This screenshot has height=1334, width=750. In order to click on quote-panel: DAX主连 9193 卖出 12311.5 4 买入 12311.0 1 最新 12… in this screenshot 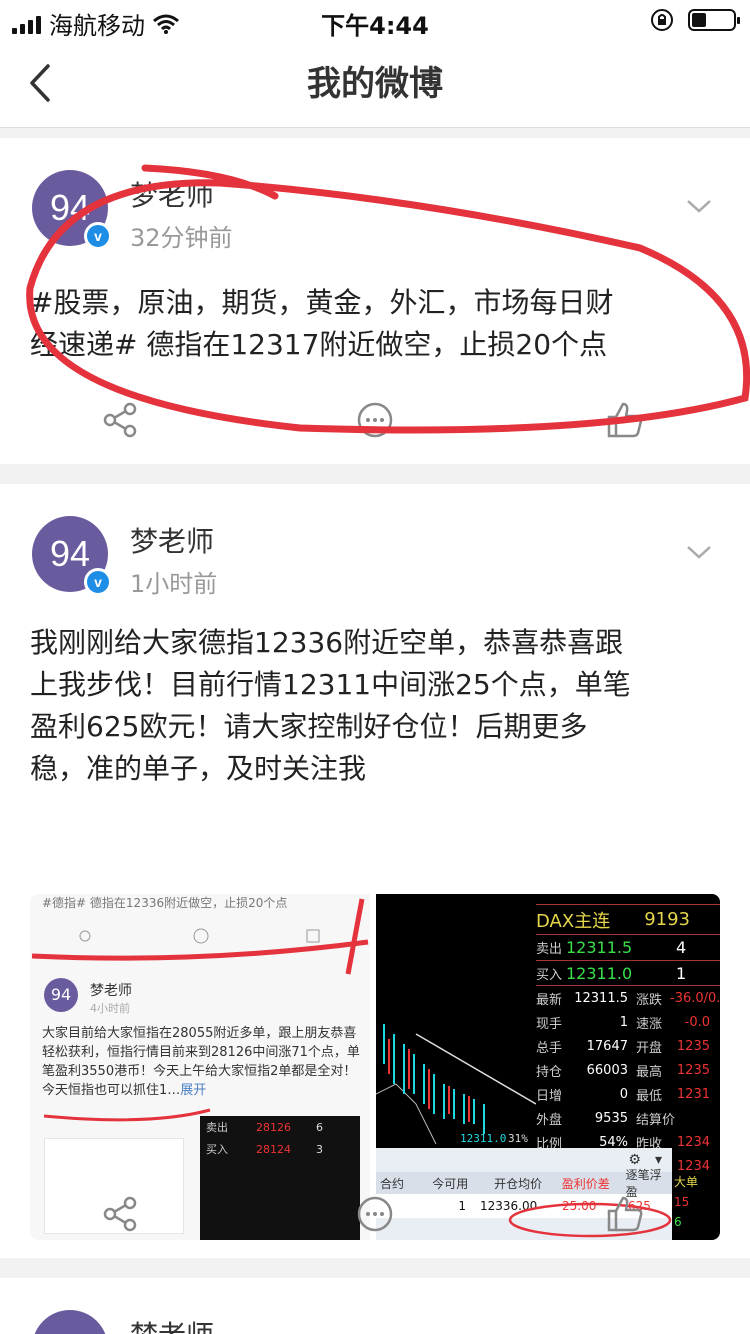, I will do `click(628, 1052)`.